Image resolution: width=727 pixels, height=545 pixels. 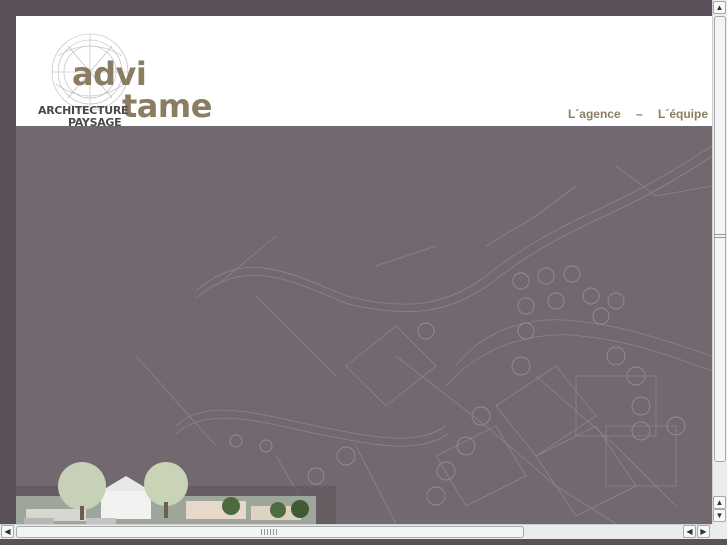 I want to click on main-nav: L´agence – L´équipe, so click(x=632, y=114).